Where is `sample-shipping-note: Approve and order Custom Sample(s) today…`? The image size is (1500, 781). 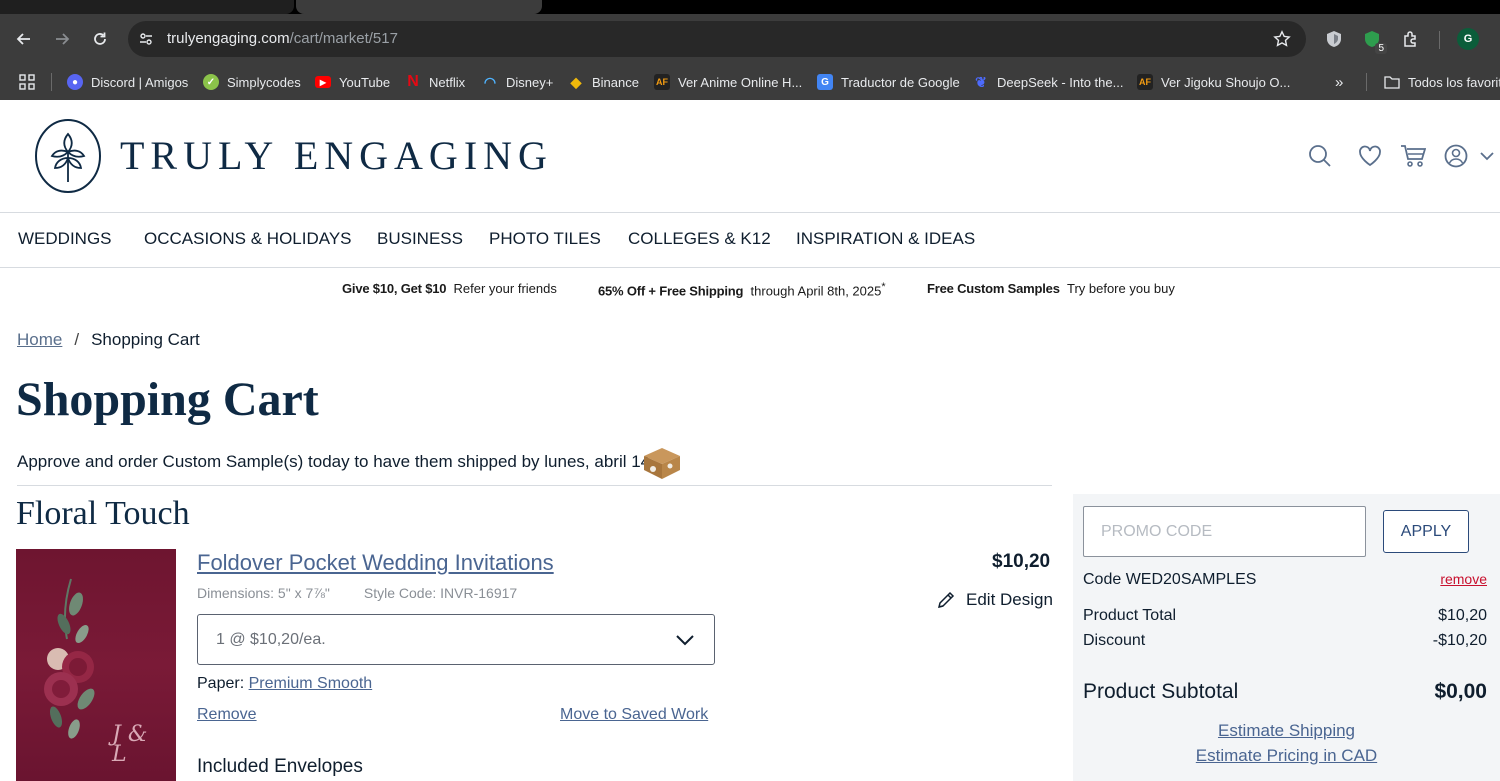
sample-shipping-note: Approve and order Custom Sample(s) today… is located at coordinates (334, 461).